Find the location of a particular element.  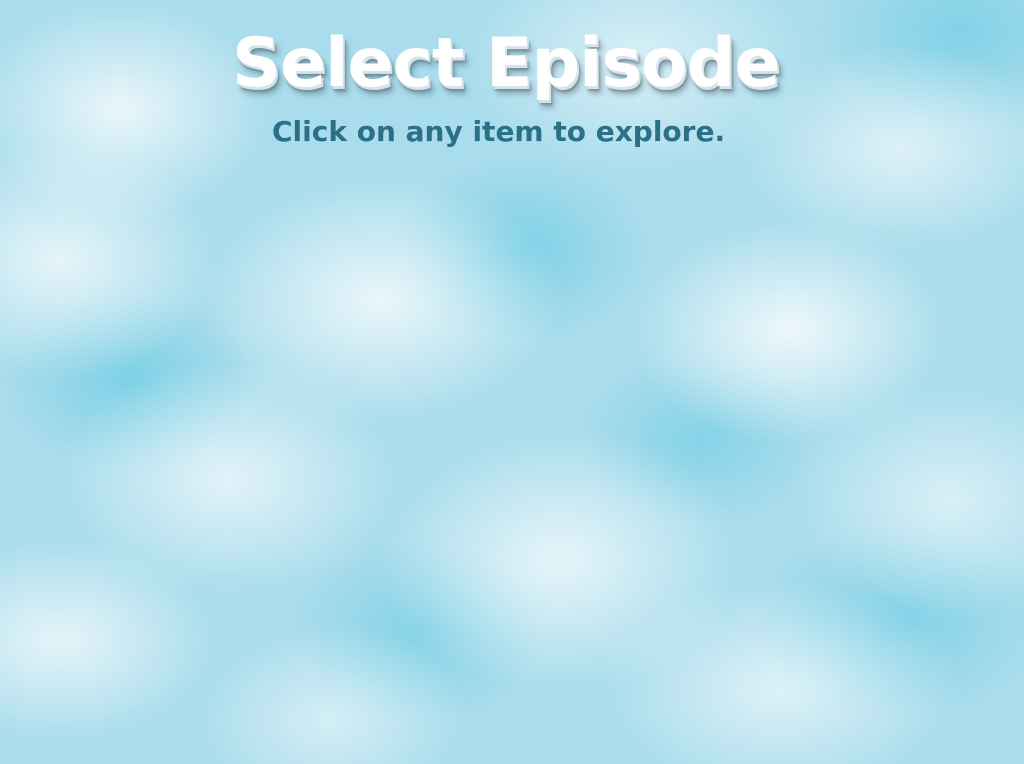

instruction-text: Click on any item to explore. is located at coordinates (499, 131).